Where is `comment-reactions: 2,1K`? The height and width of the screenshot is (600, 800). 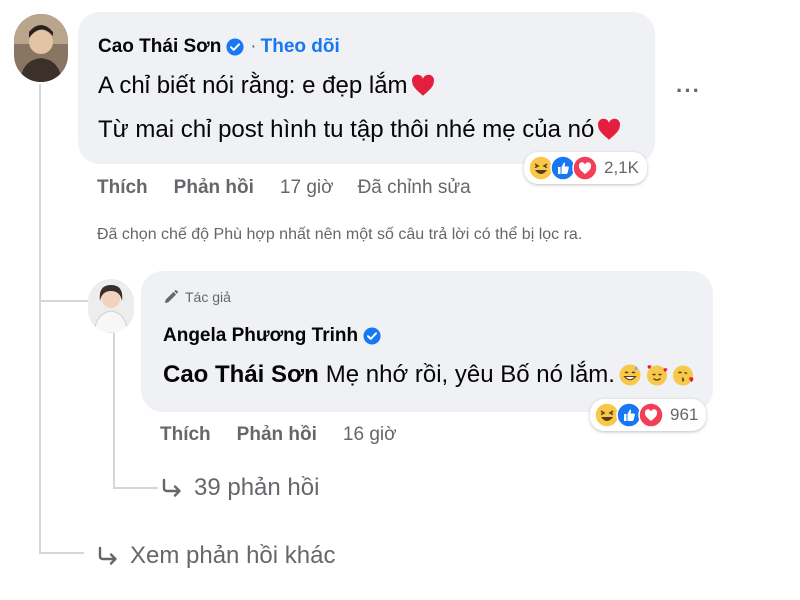
comment-reactions: 2,1K is located at coordinates (585, 168).